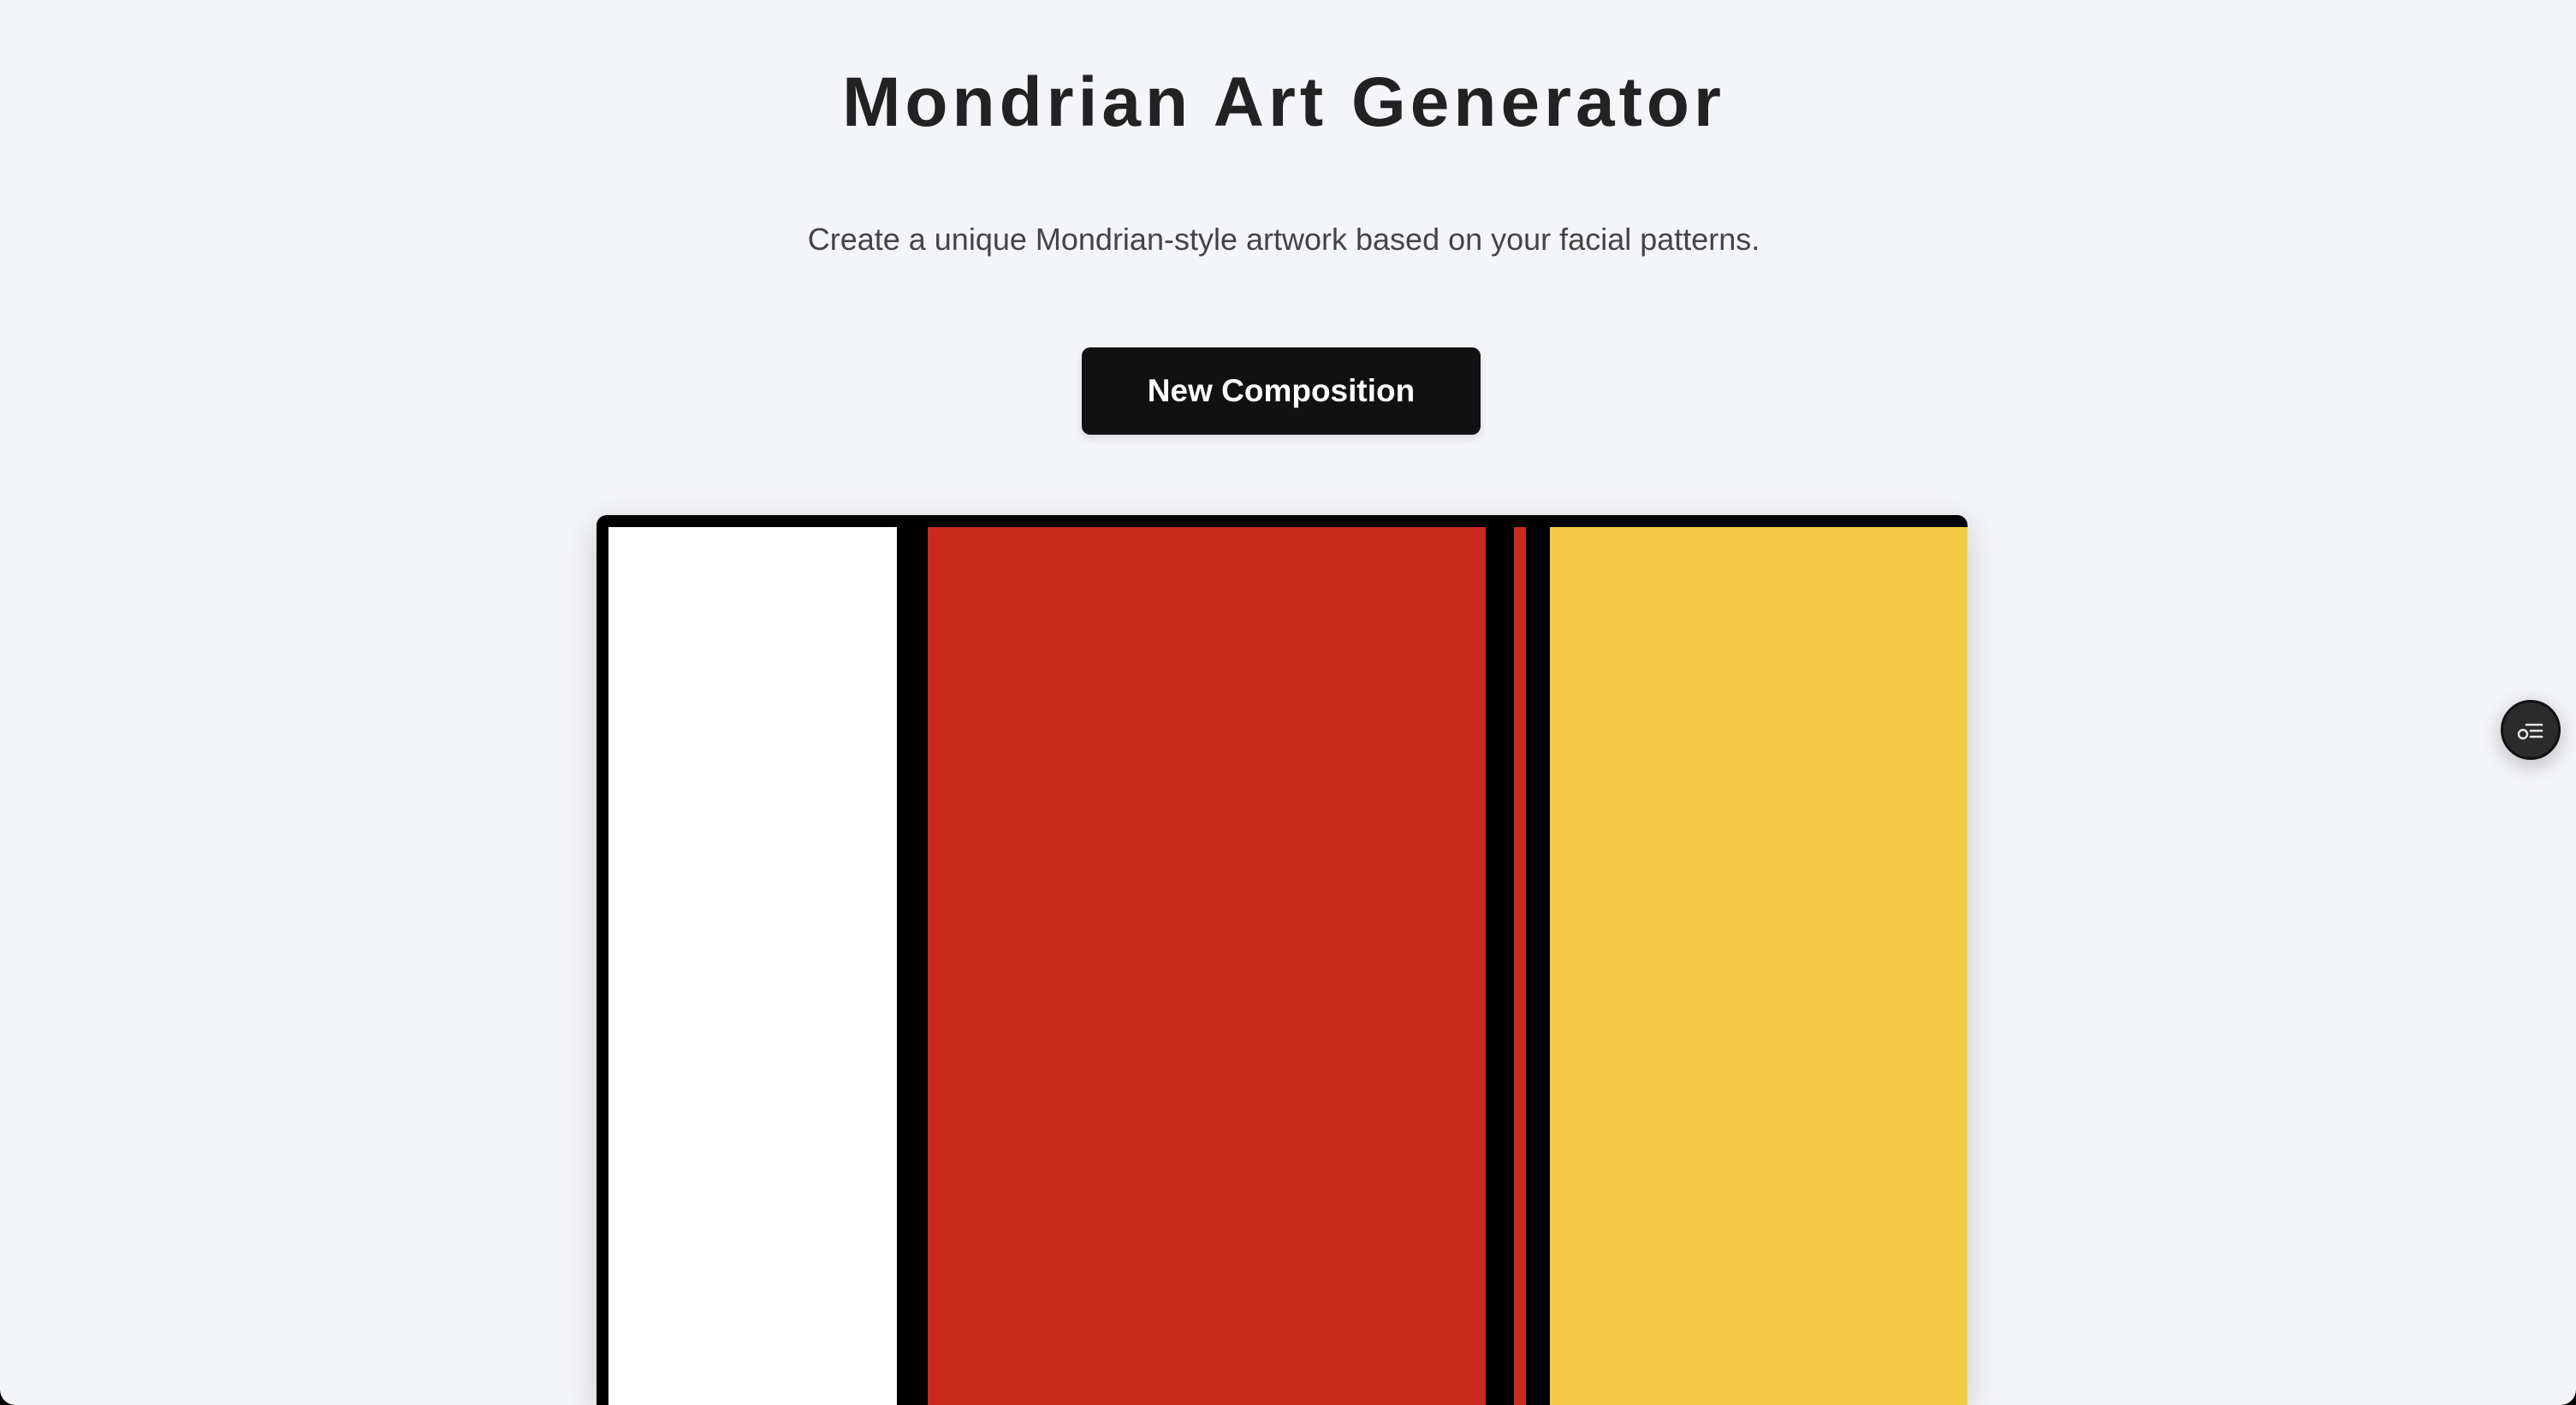 This screenshot has width=2576, height=1405. Describe the element at coordinates (752, 966) in the screenshot. I see `art-block-white` at that location.